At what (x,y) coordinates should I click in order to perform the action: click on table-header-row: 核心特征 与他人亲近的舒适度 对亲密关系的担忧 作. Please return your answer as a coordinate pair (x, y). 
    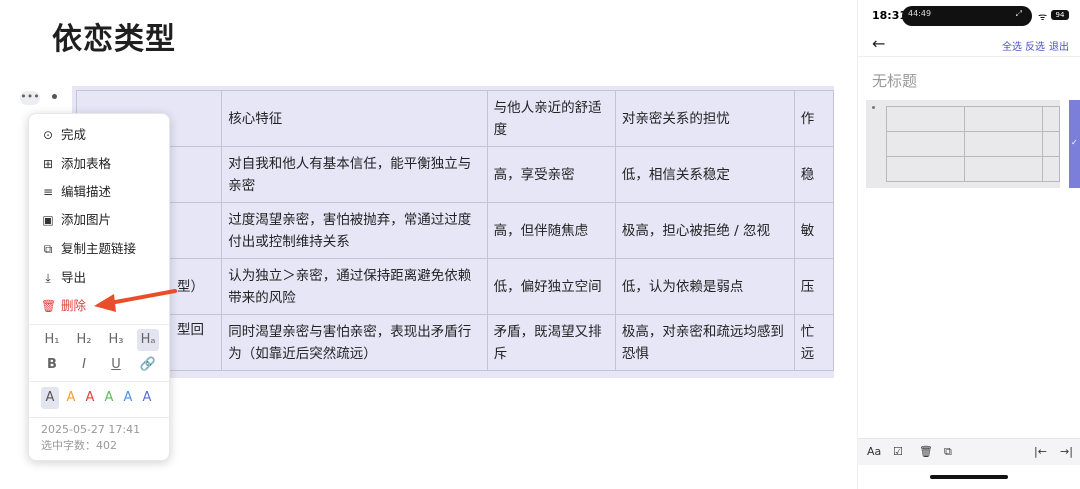
    Looking at the image, I should click on (454, 118).